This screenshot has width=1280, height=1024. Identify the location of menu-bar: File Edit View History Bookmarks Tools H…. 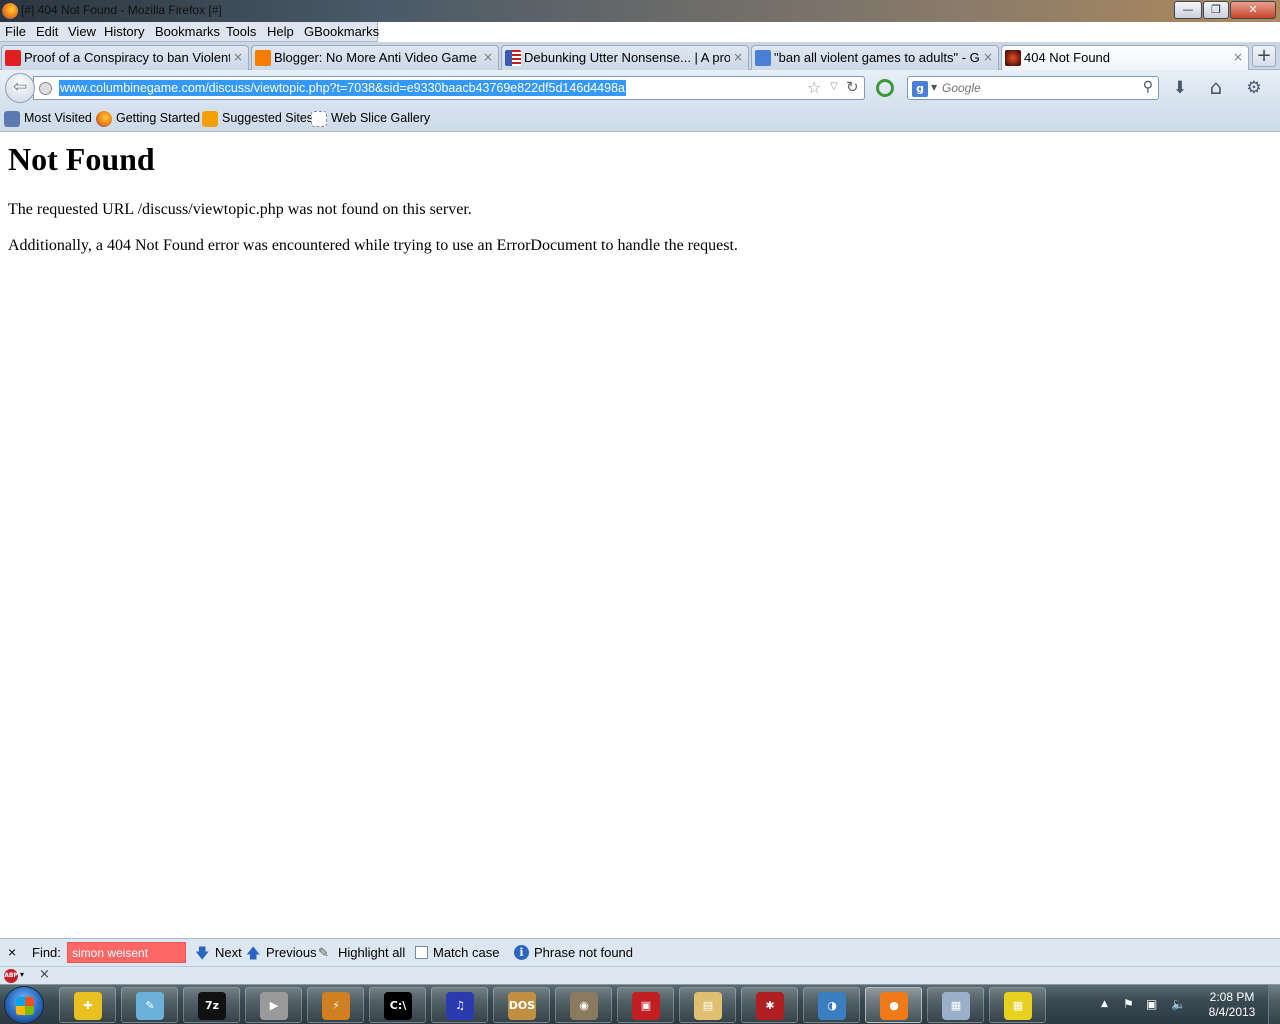
(189, 32).